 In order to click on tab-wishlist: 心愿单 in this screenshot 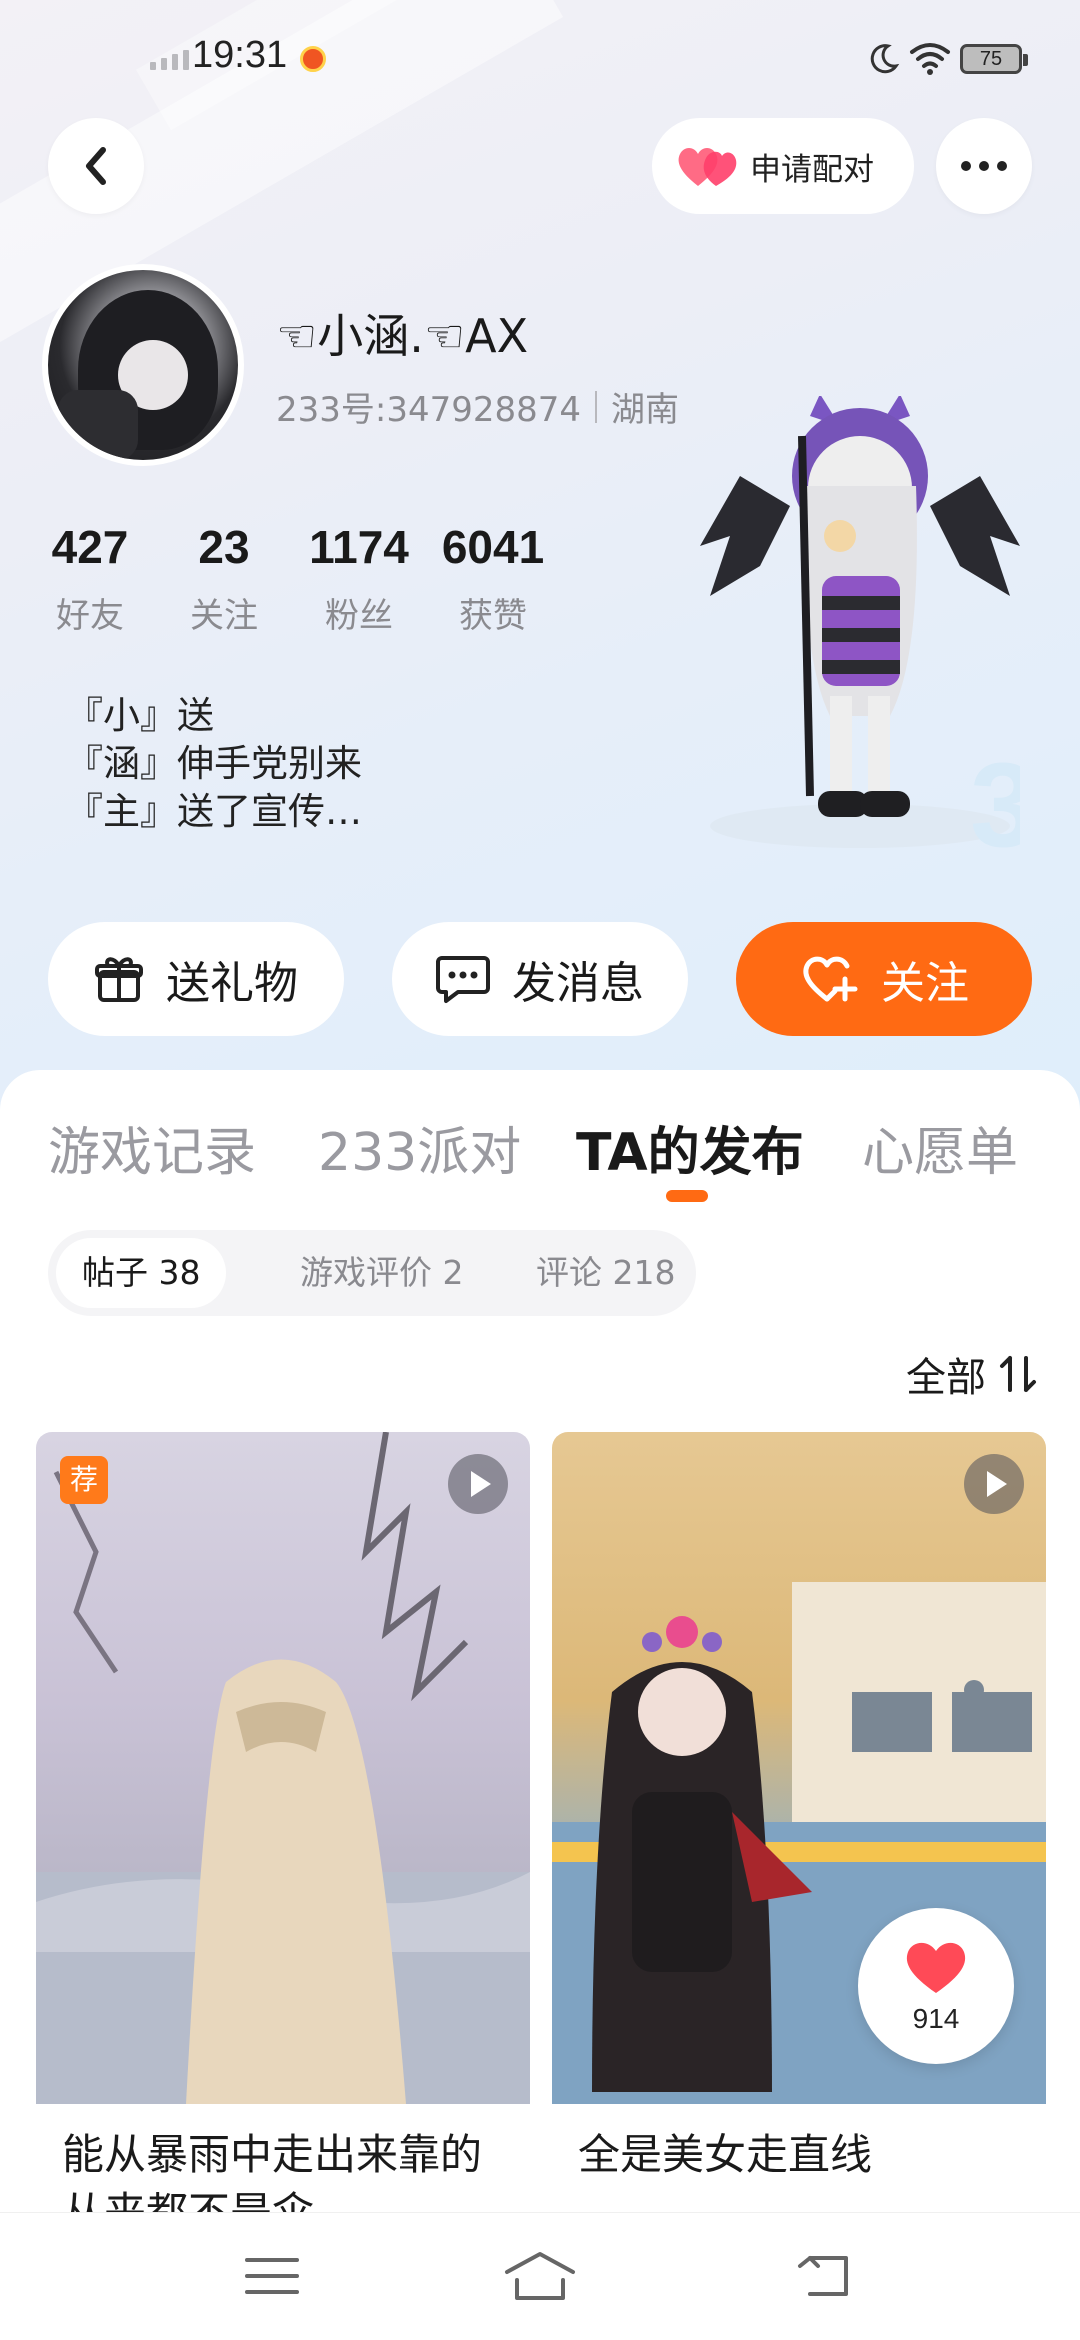, I will do `click(940, 1147)`.